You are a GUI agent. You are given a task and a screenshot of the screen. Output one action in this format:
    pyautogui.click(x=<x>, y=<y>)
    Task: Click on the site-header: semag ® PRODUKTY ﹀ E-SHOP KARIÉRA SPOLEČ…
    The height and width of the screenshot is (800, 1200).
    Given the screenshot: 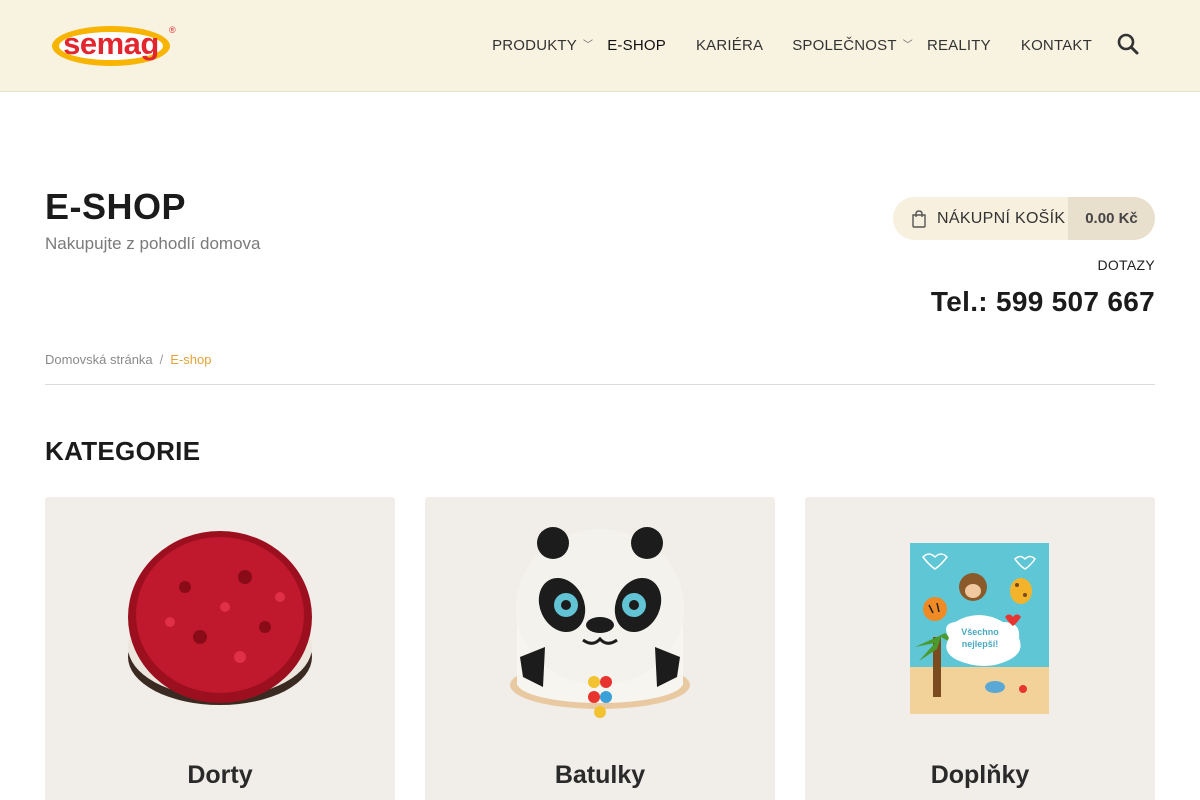 What is the action you would take?
    pyautogui.click(x=600, y=46)
    